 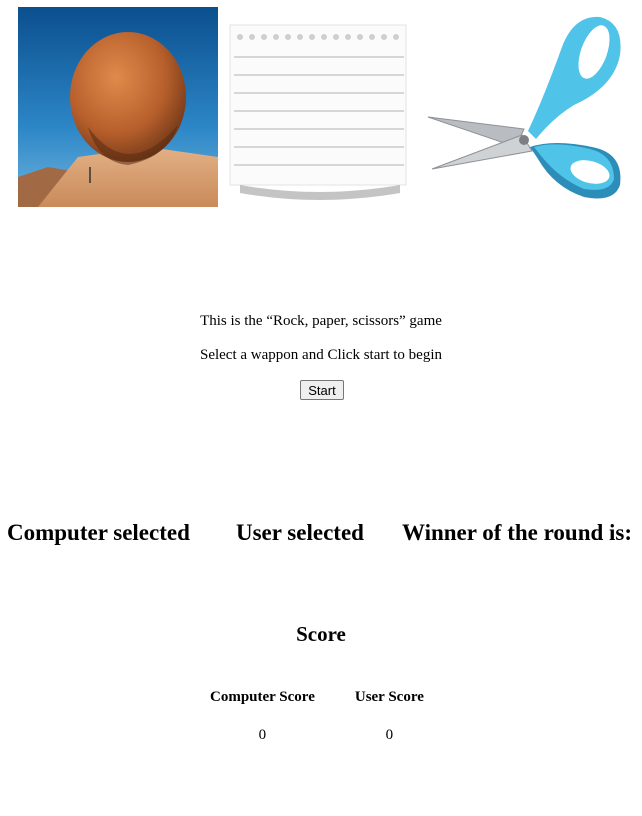 What do you see at coordinates (98, 532) in the screenshot?
I see `computer-selected-heading: Computer selected` at bounding box center [98, 532].